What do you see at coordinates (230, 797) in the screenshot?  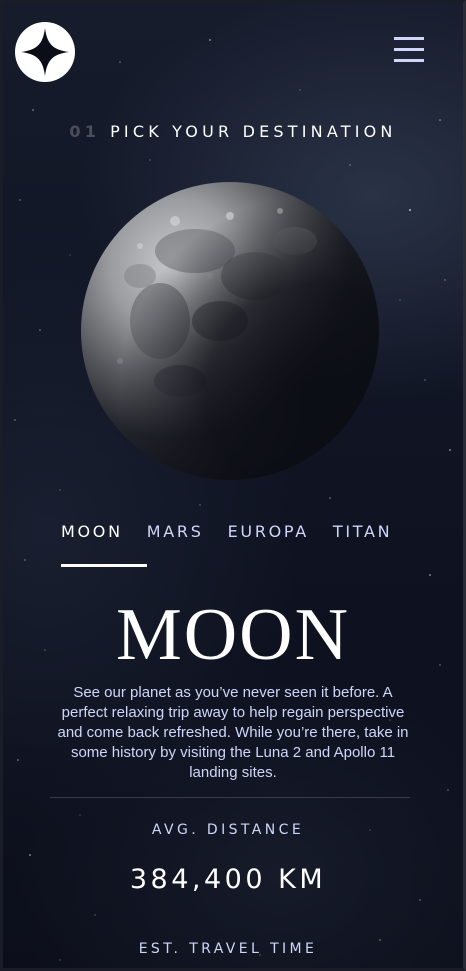 I see `divider` at bounding box center [230, 797].